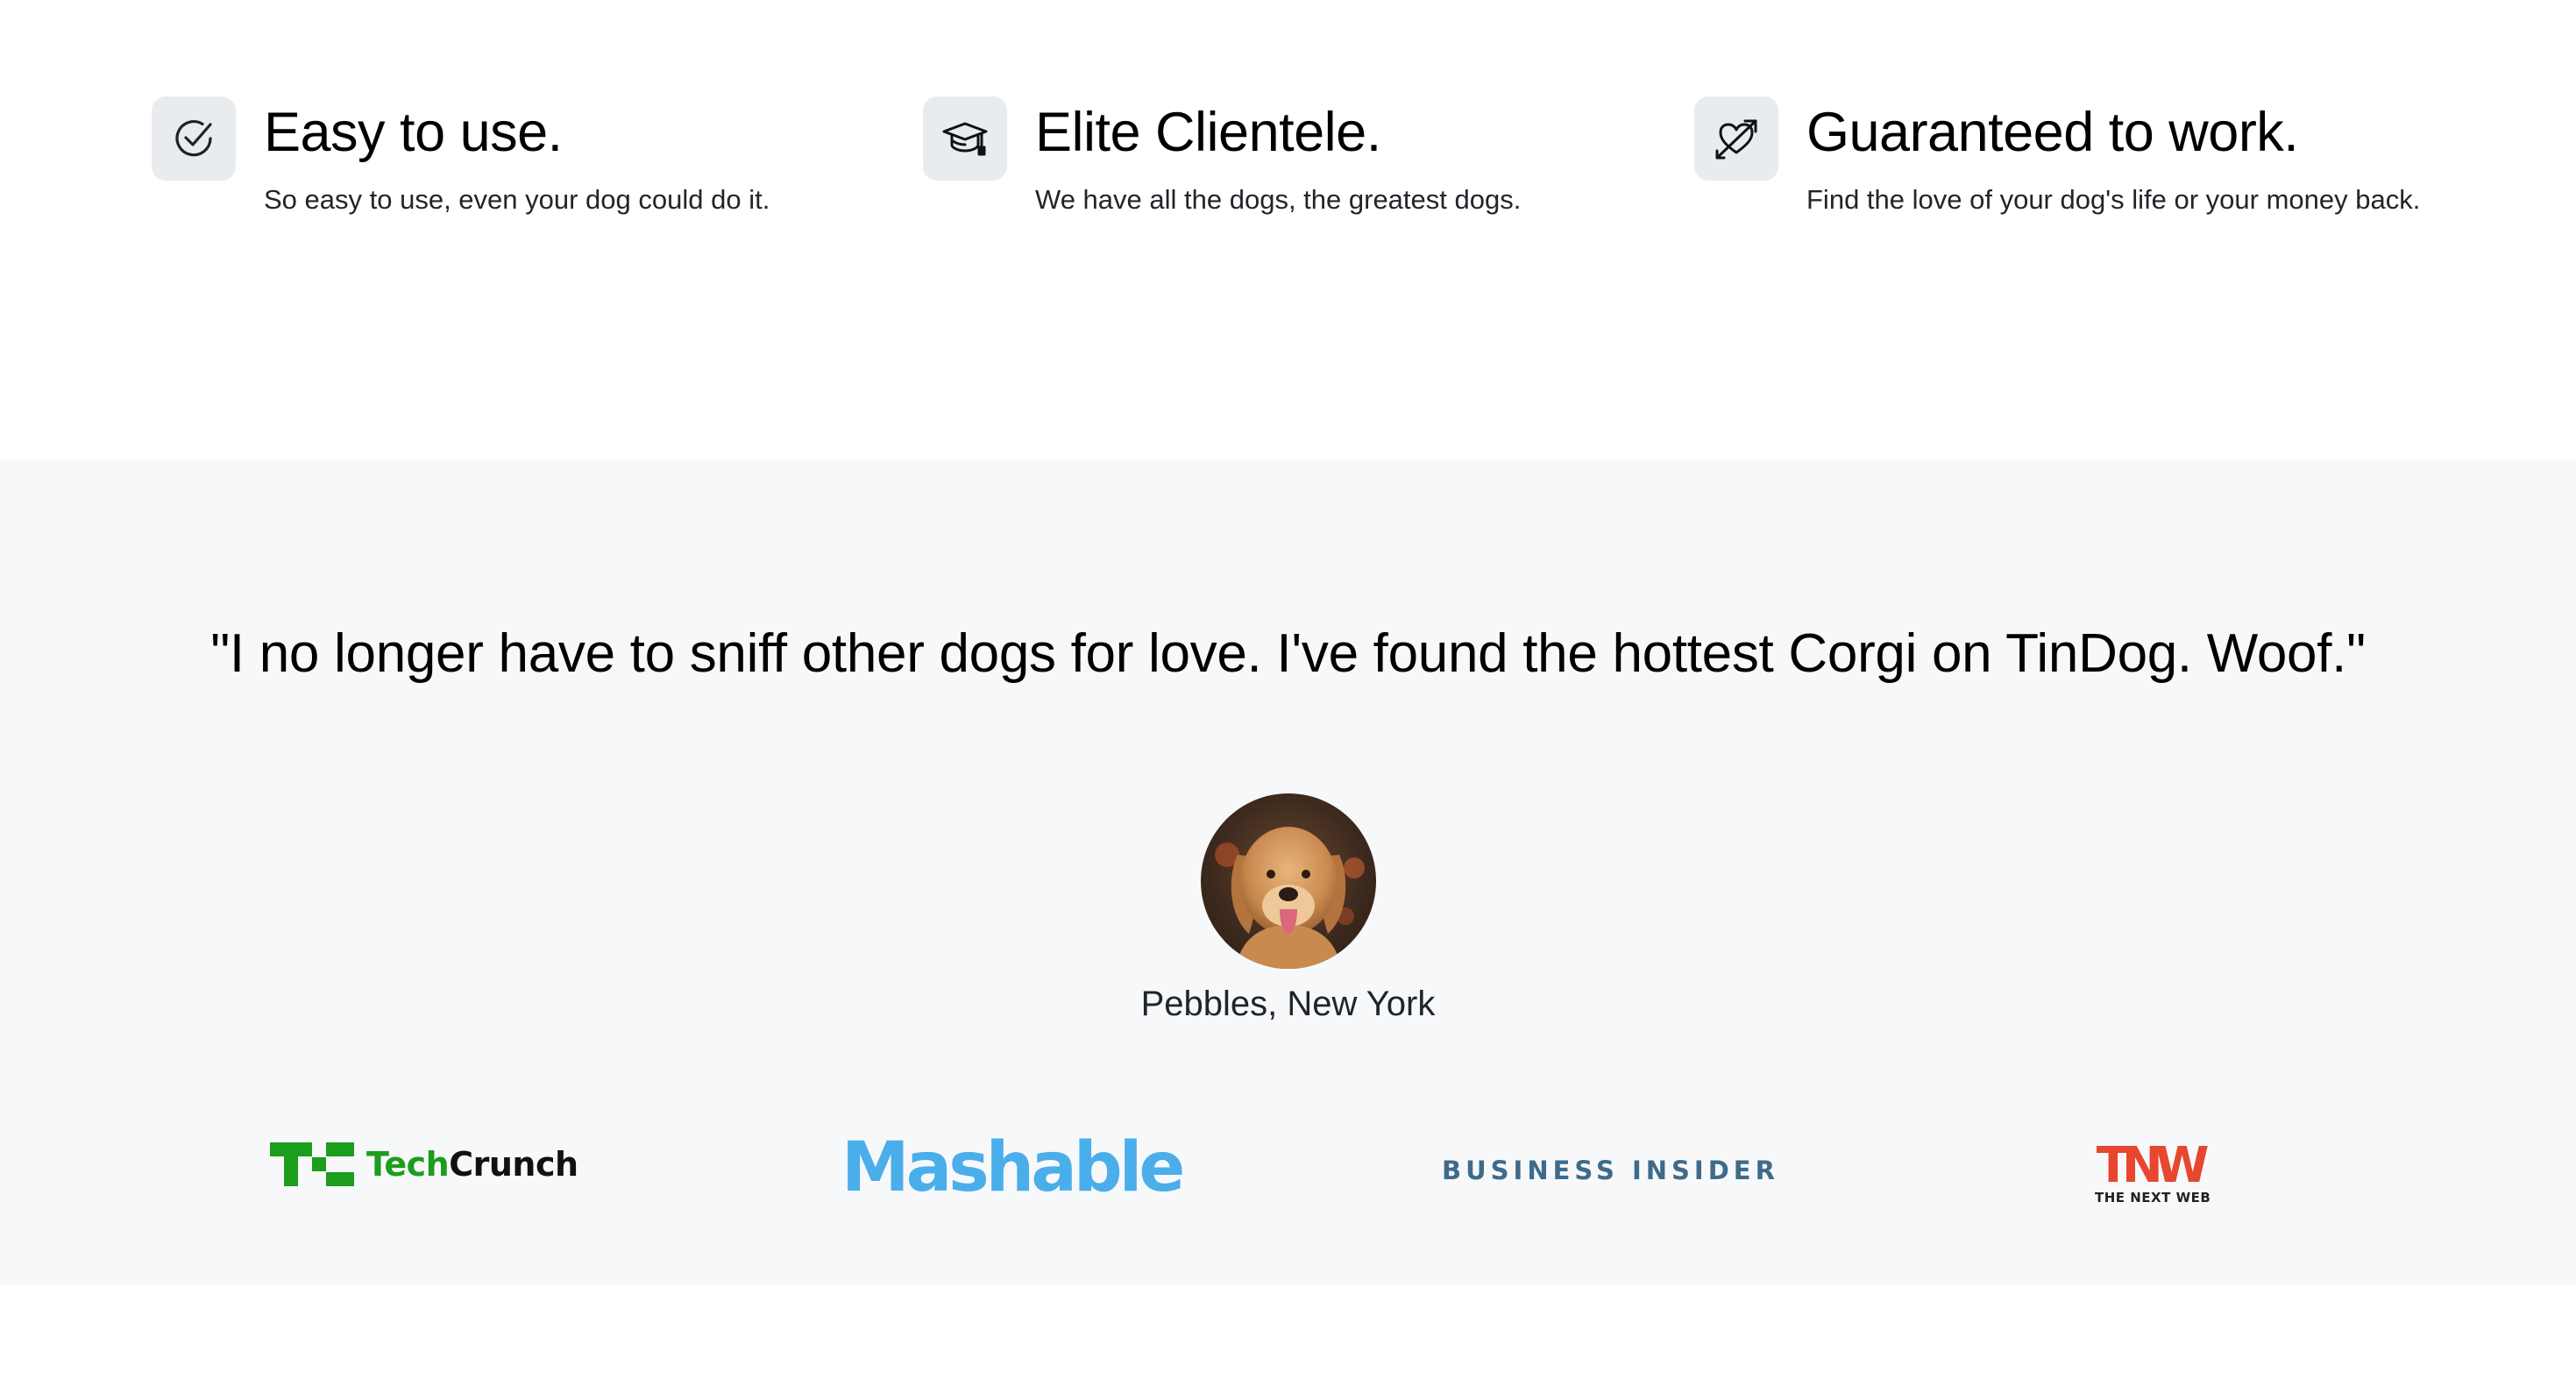 The height and width of the screenshot is (1394, 2576). I want to click on page-bottom-spacer, so click(1288, 1339).